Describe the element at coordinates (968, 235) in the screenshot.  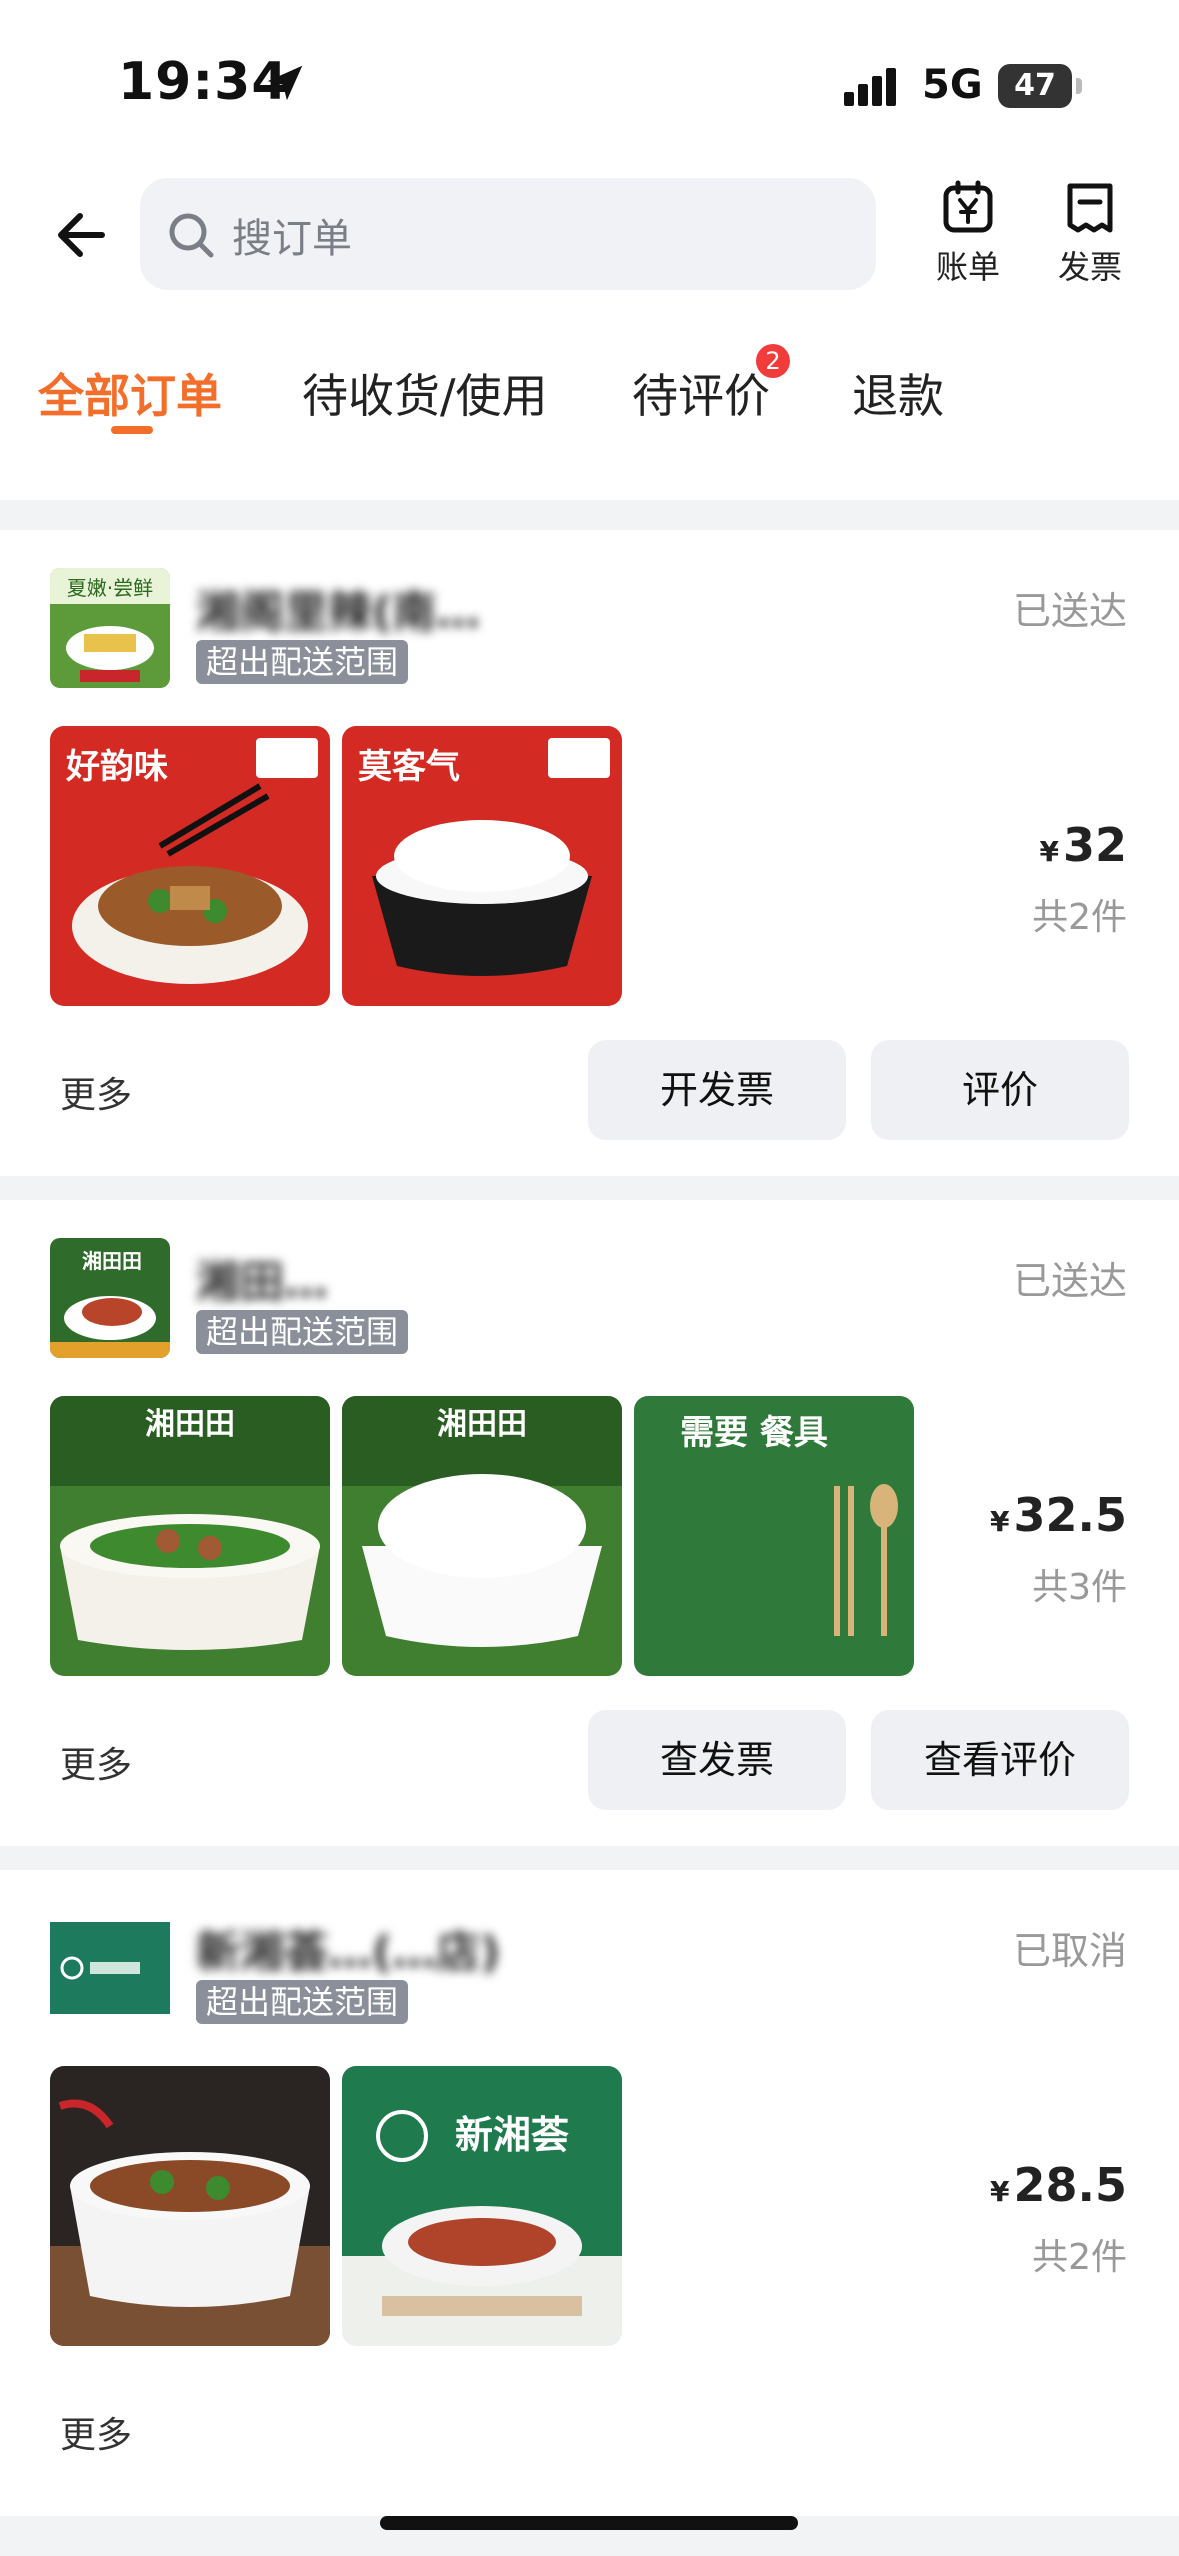
I see `bill-button: 账单` at that location.